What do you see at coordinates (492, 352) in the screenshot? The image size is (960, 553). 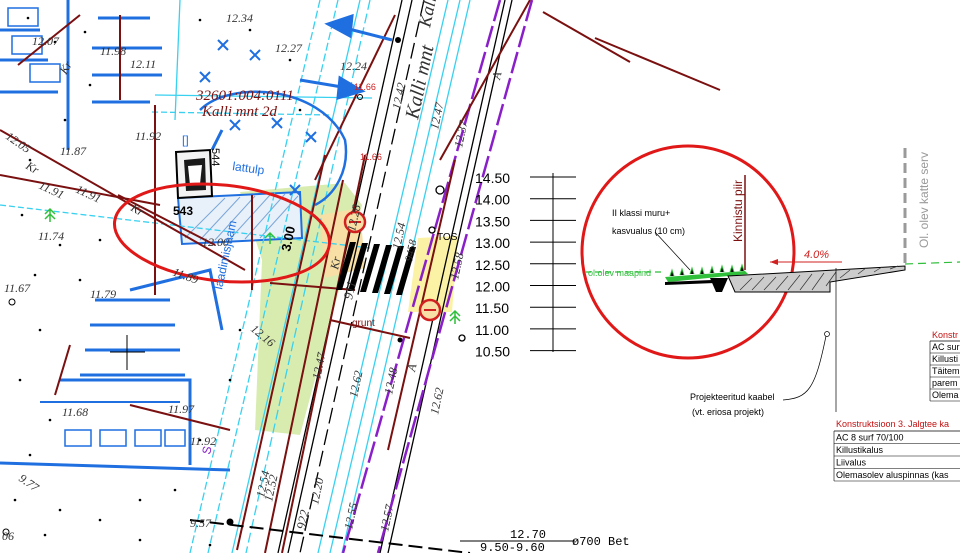 I see `scale-label: 10.50` at bounding box center [492, 352].